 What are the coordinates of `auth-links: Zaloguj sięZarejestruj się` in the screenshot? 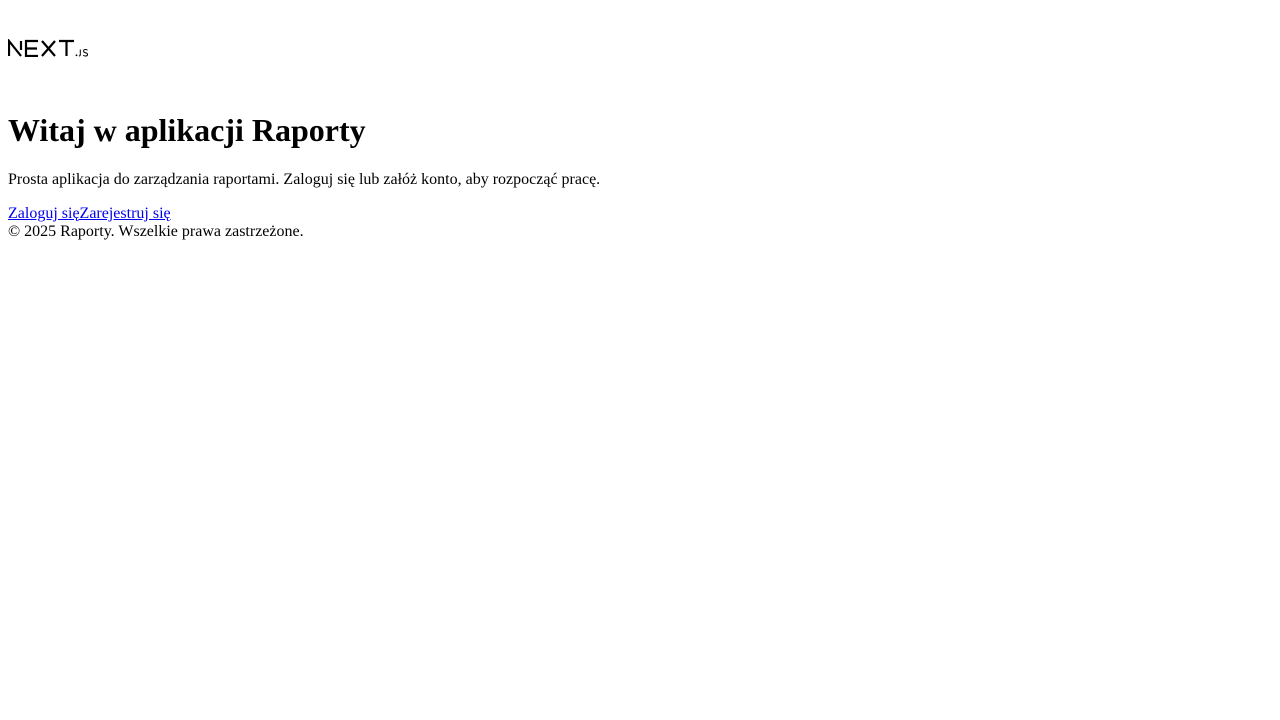 It's located at (89, 214).